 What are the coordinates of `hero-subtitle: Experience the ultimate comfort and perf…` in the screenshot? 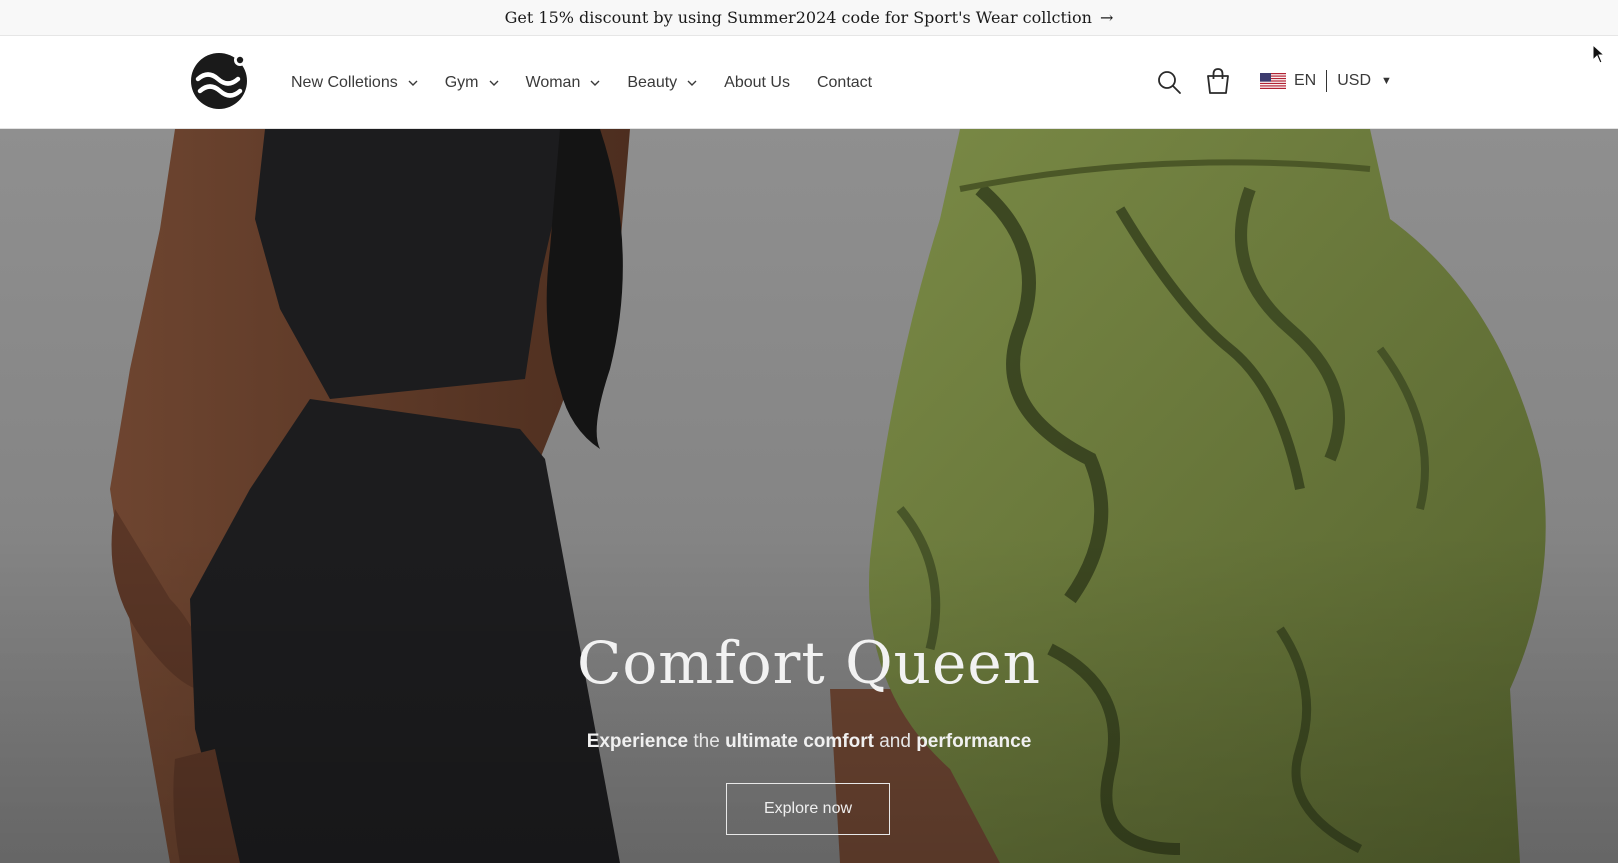 It's located at (809, 742).